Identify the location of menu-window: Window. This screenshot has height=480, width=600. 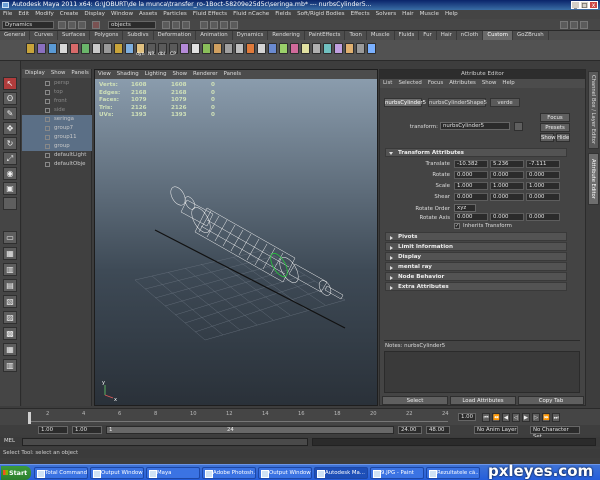
(122, 14).